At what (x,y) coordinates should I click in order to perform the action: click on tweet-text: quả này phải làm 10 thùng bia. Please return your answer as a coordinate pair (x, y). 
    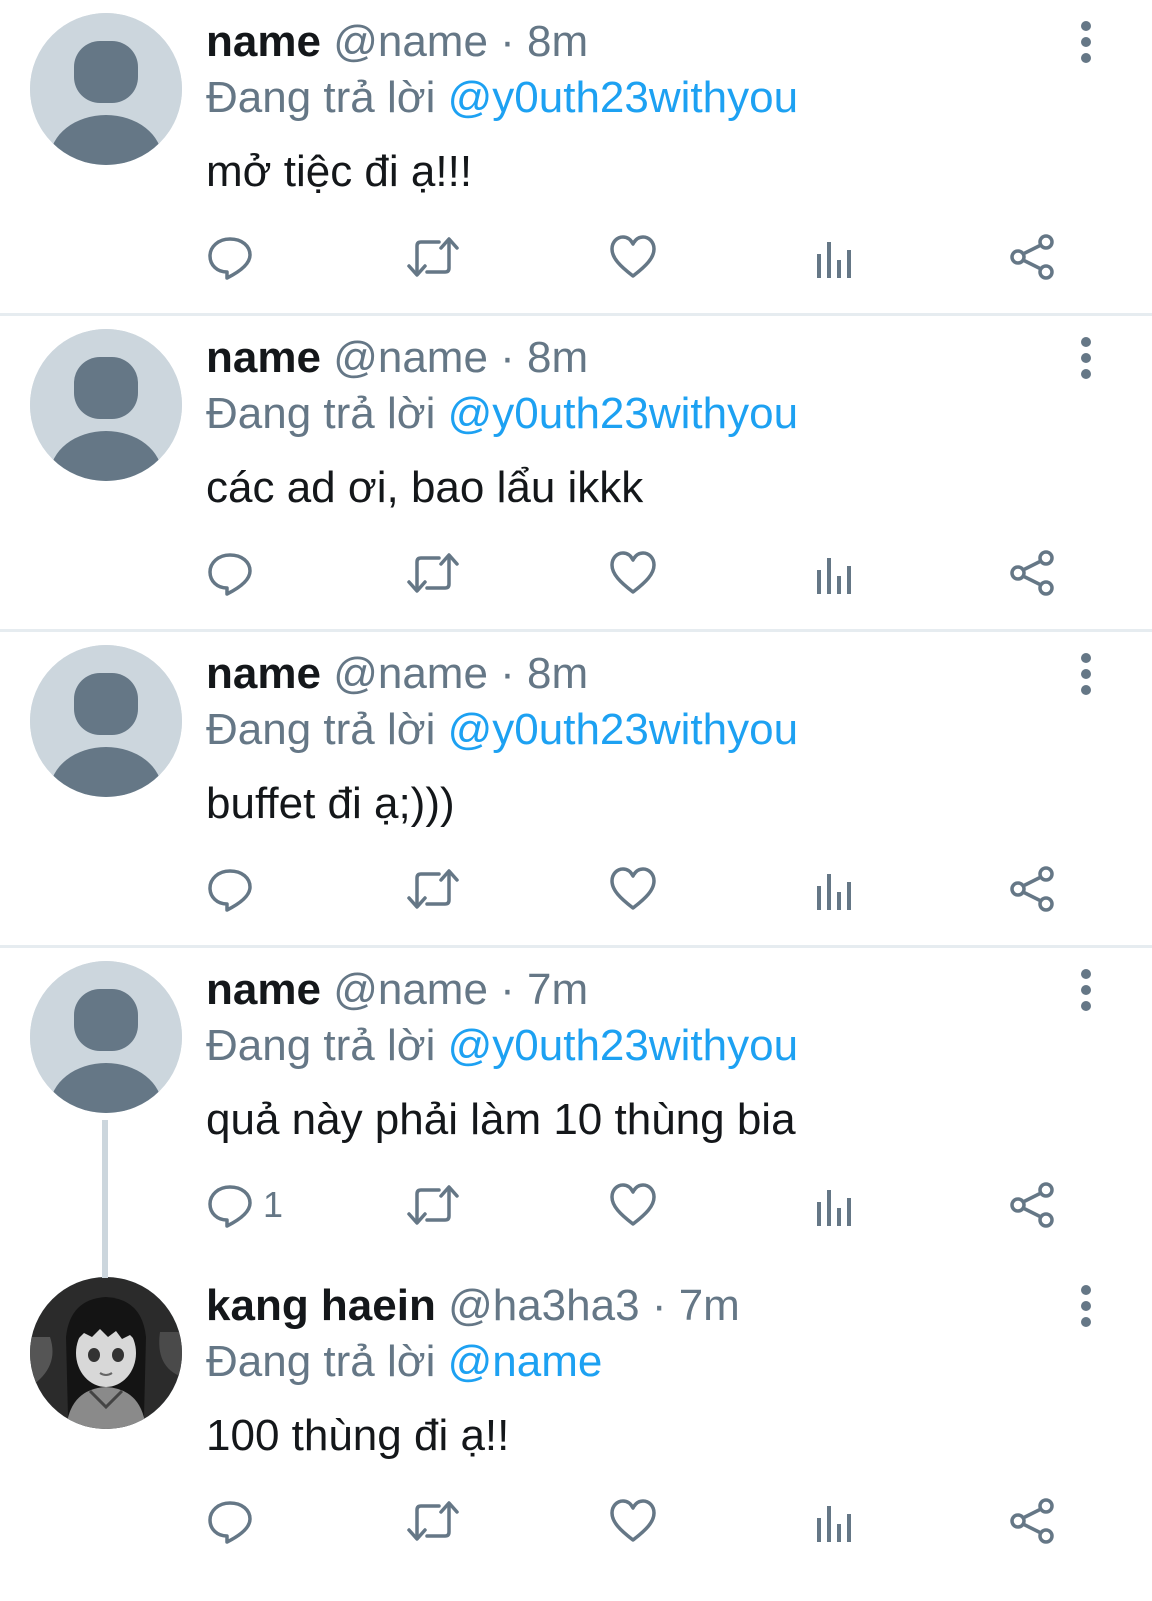
    Looking at the image, I should click on (501, 1119).